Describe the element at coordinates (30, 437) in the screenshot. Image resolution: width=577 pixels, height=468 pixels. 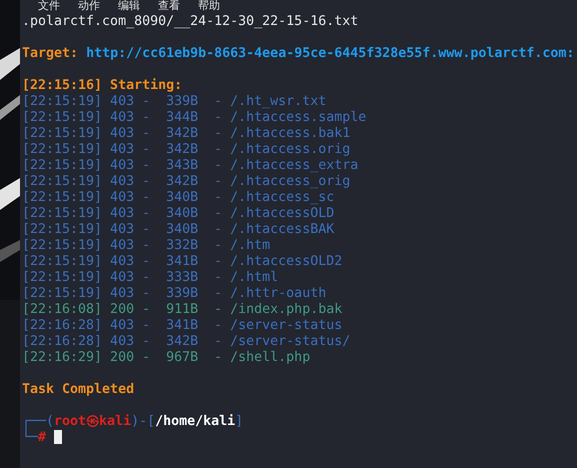
I see `prompt-frame: └─` at that location.